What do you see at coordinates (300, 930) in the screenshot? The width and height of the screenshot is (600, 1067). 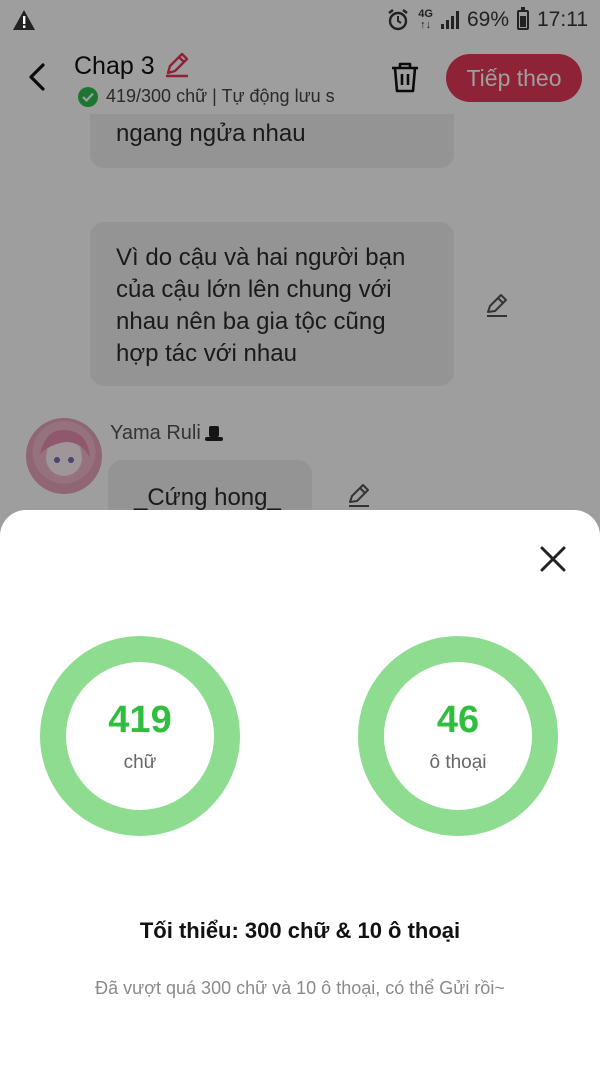 I see `minimum-requirement: Tối thiểu: 300 chữ & 10 ô thoại` at bounding box center [300, 930].